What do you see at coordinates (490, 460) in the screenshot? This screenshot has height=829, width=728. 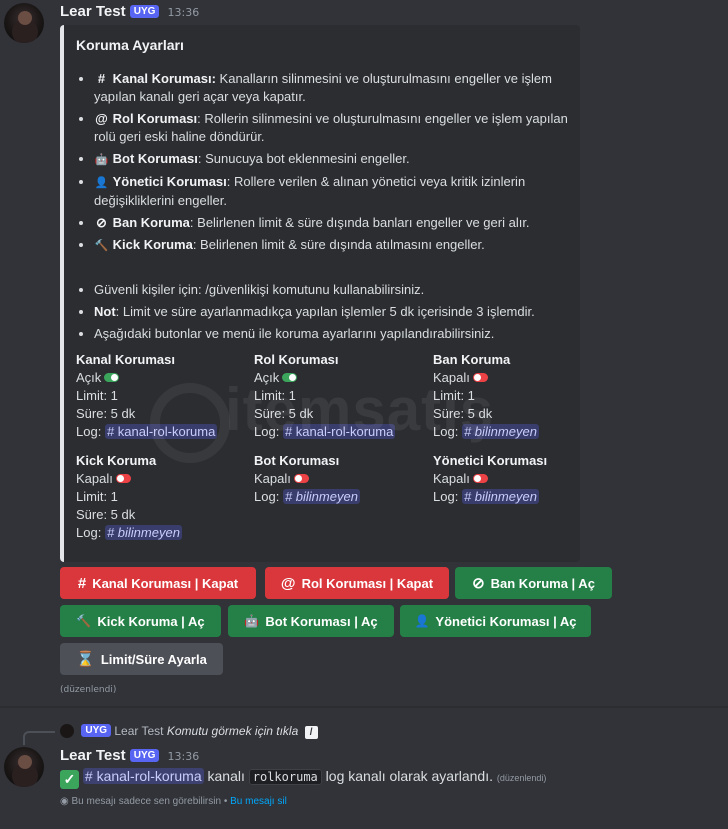 I see `field-name: Yönetici Koruması` at bounding box center [490, 460].